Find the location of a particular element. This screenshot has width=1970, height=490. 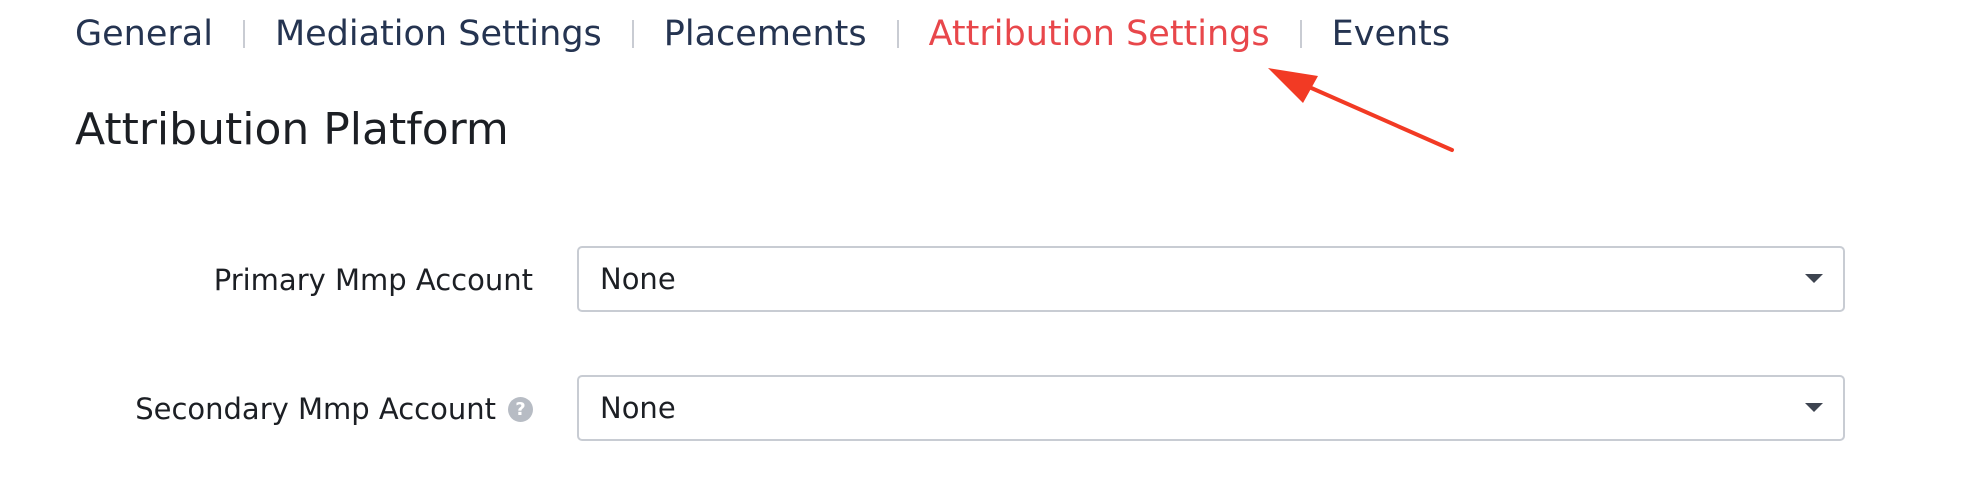

tab-placements: Placements is located at coordinates (765, 34).